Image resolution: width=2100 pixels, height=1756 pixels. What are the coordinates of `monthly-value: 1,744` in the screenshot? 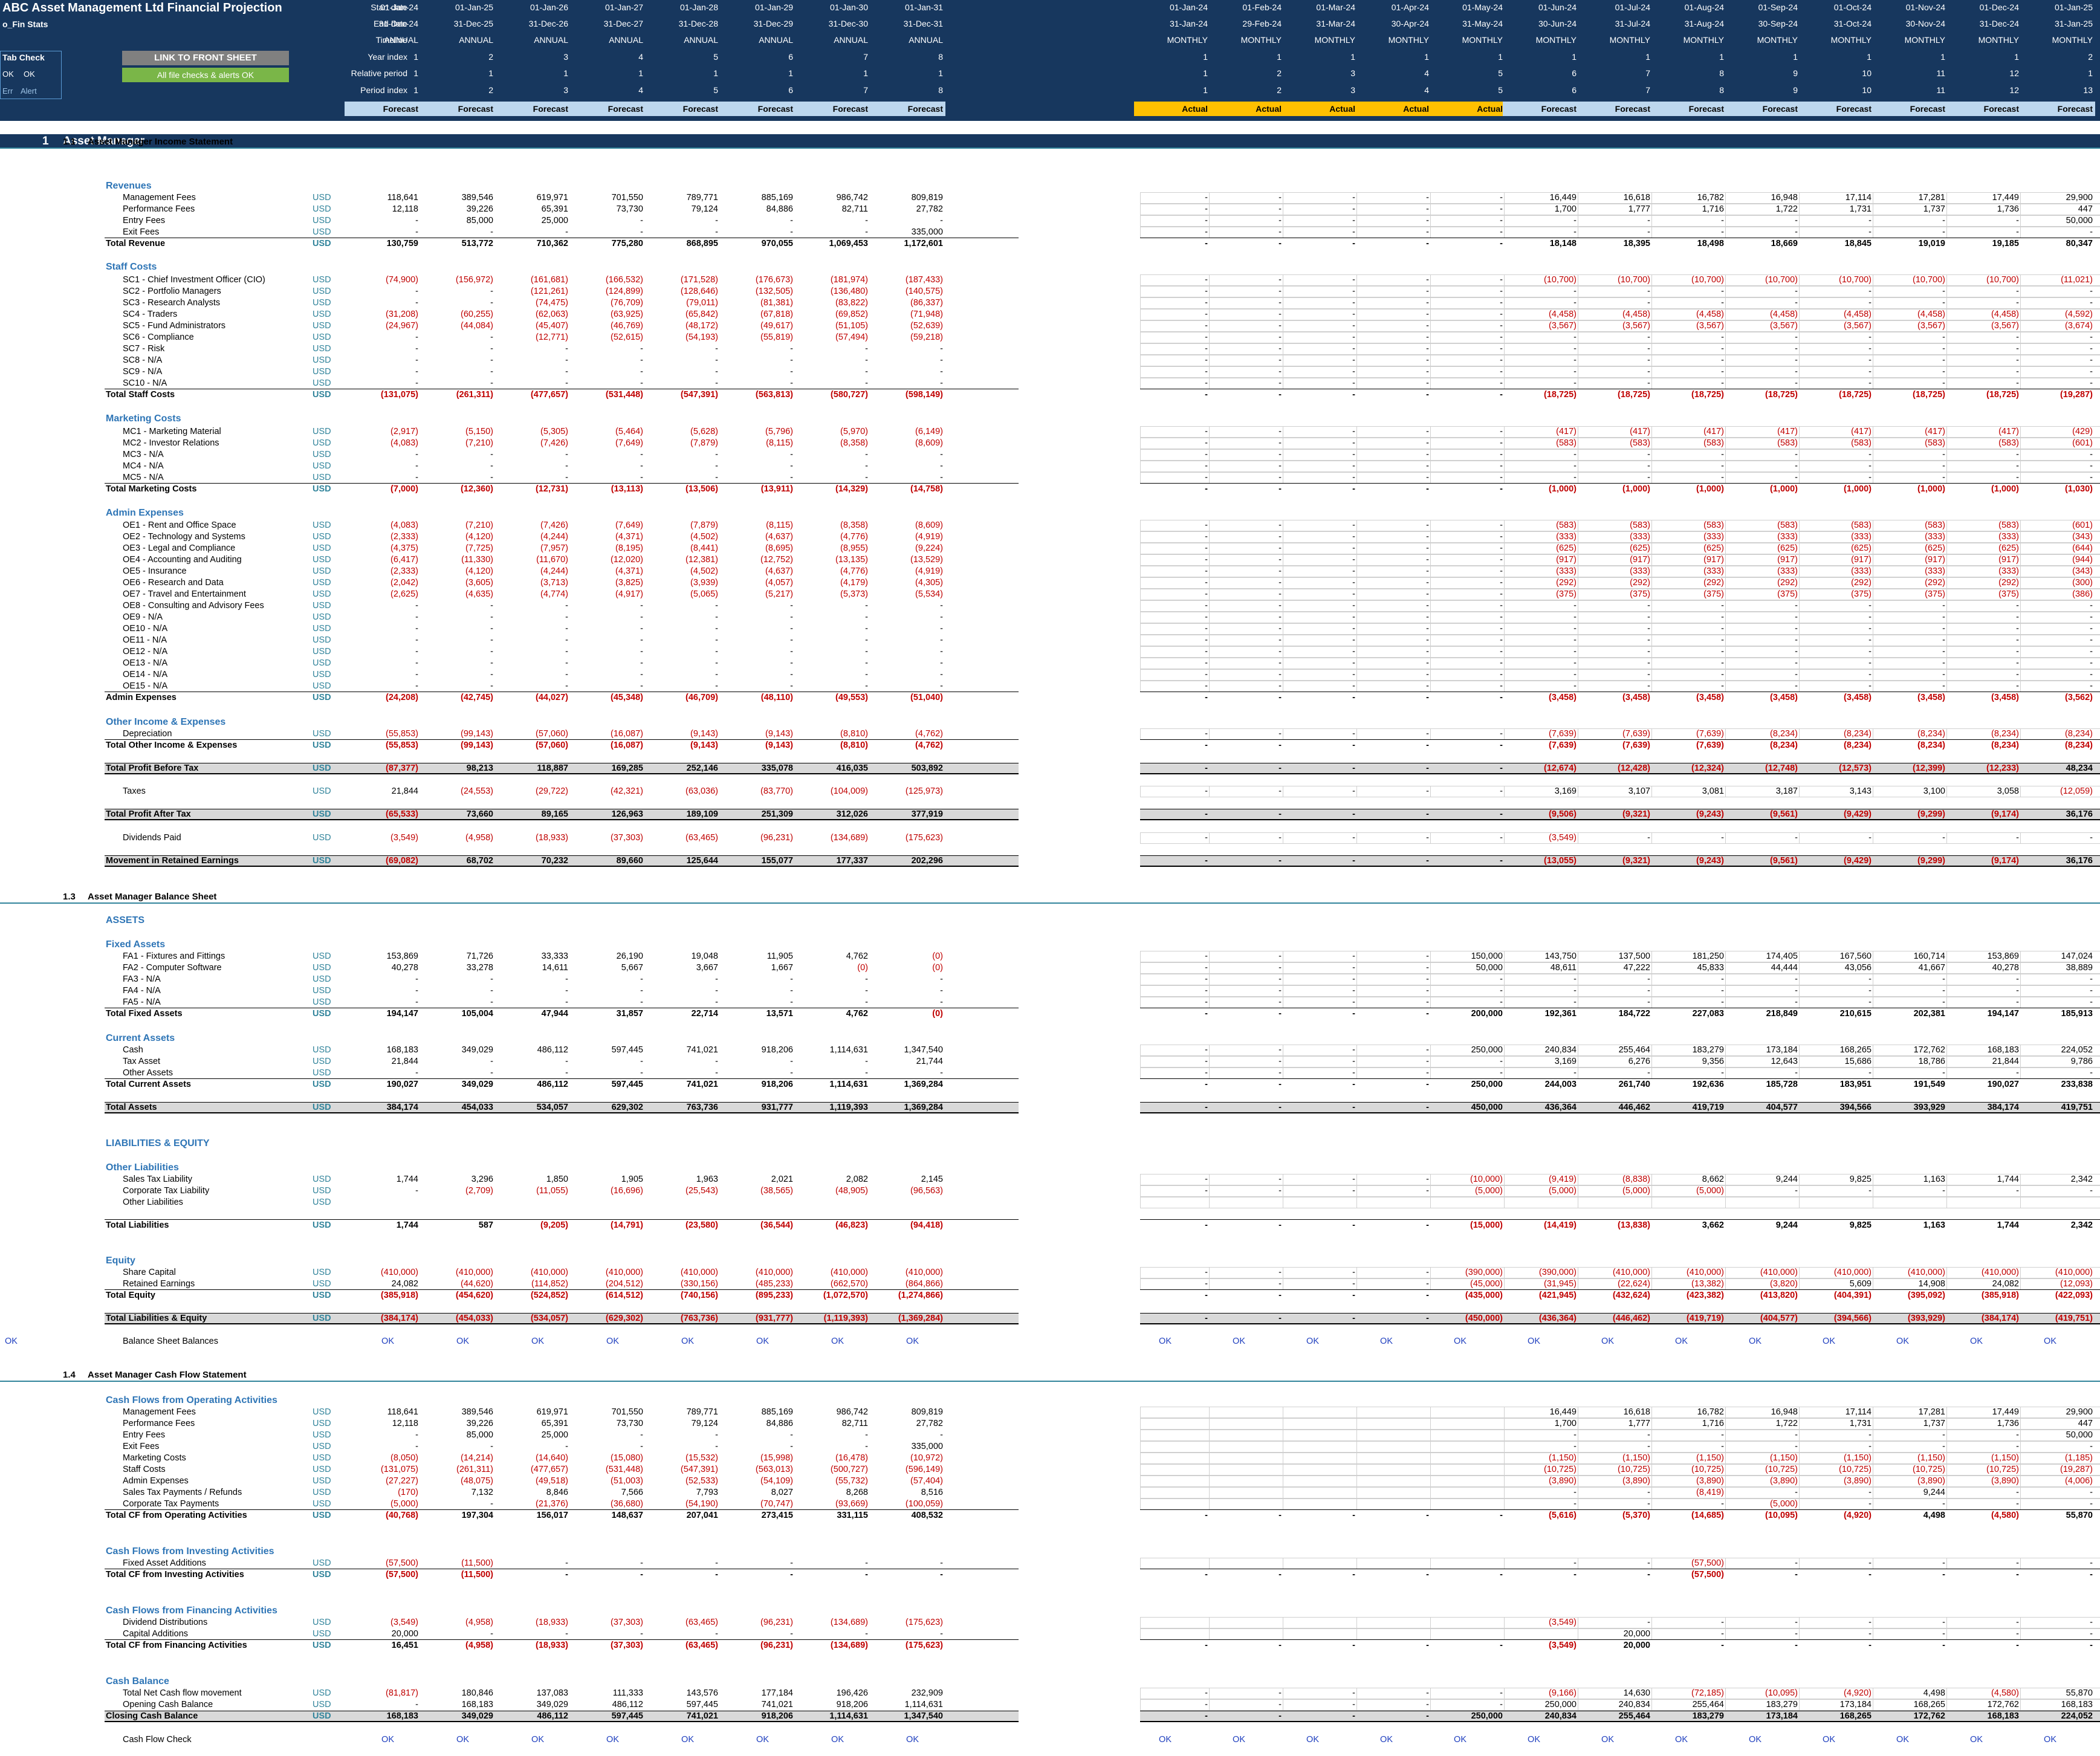 It's located at (2008, 1179).